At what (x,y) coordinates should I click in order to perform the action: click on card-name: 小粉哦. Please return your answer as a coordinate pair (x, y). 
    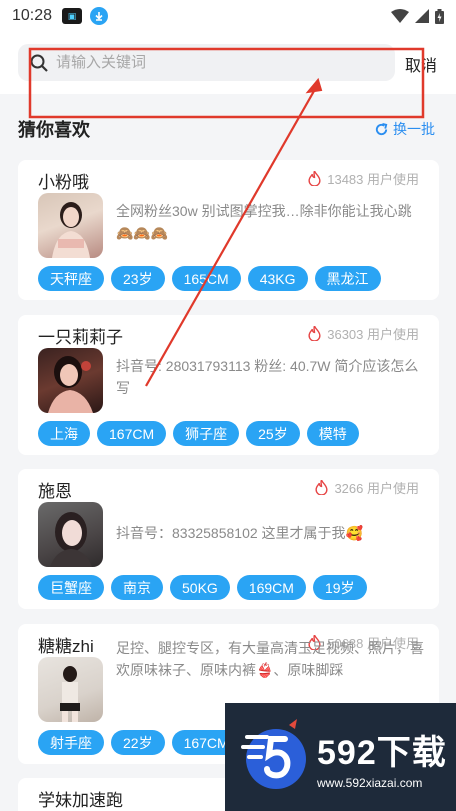
    Looking at the image, I should click on (63, 182).